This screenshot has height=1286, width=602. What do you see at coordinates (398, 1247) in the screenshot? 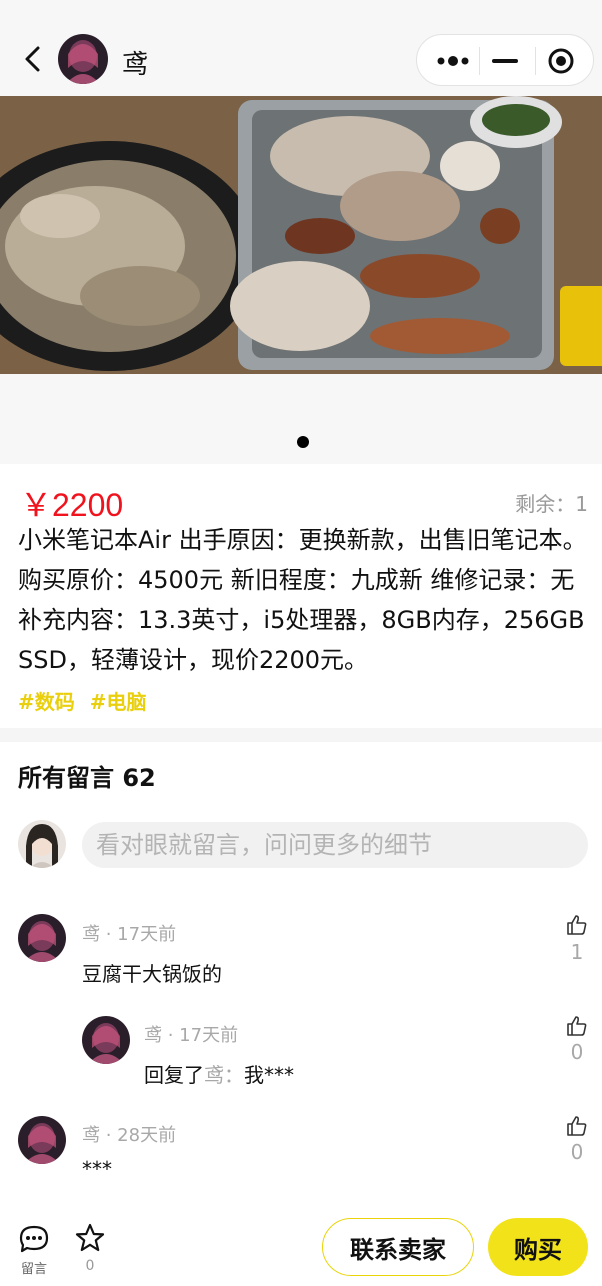
I see `contact-seller-button: 联系卖家` at bounding box center [398, 1247].